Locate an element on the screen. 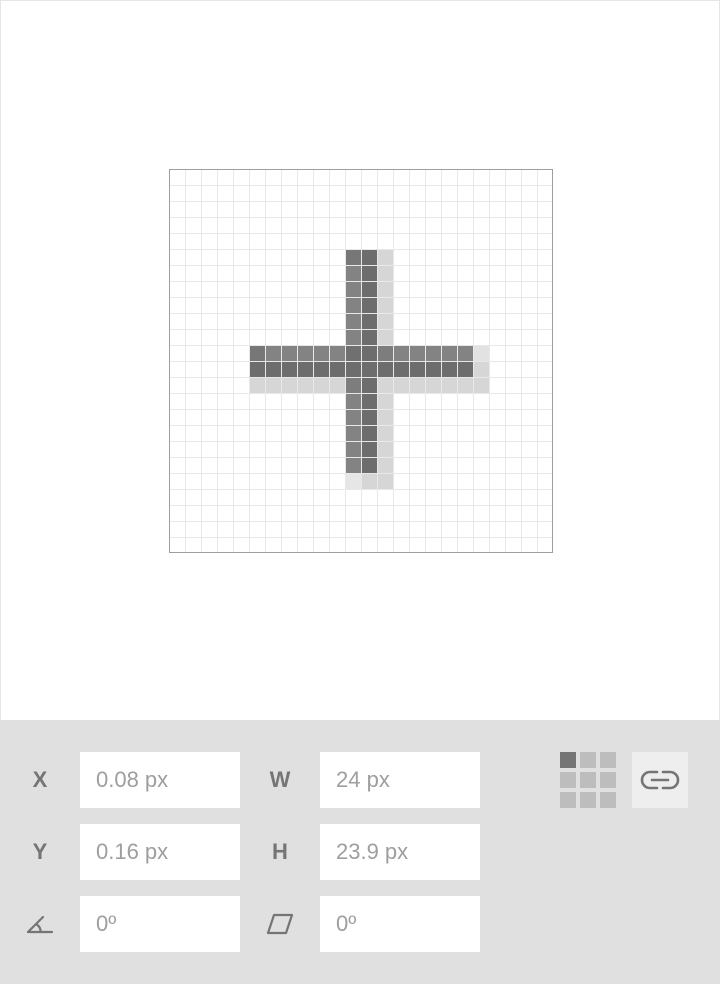  link-proportions-button is located at coordinates (660, 780).